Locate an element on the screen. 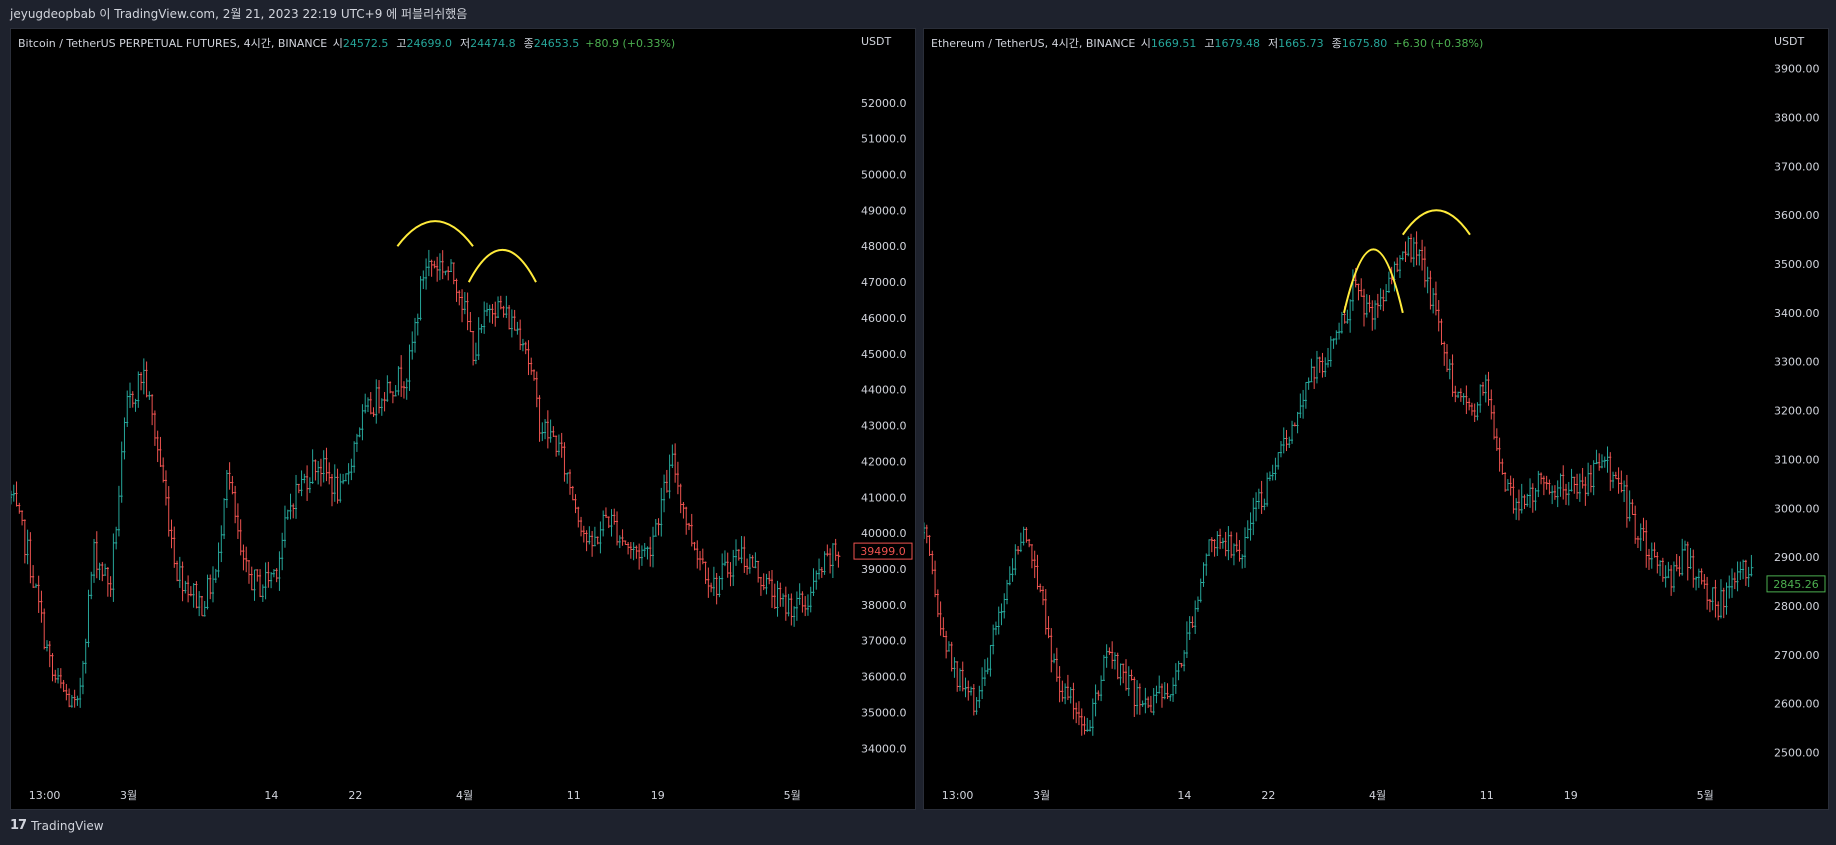 This screenshot has height=845, width=1836. btc-close: 24653.5 is located at coordinates (556, 43).